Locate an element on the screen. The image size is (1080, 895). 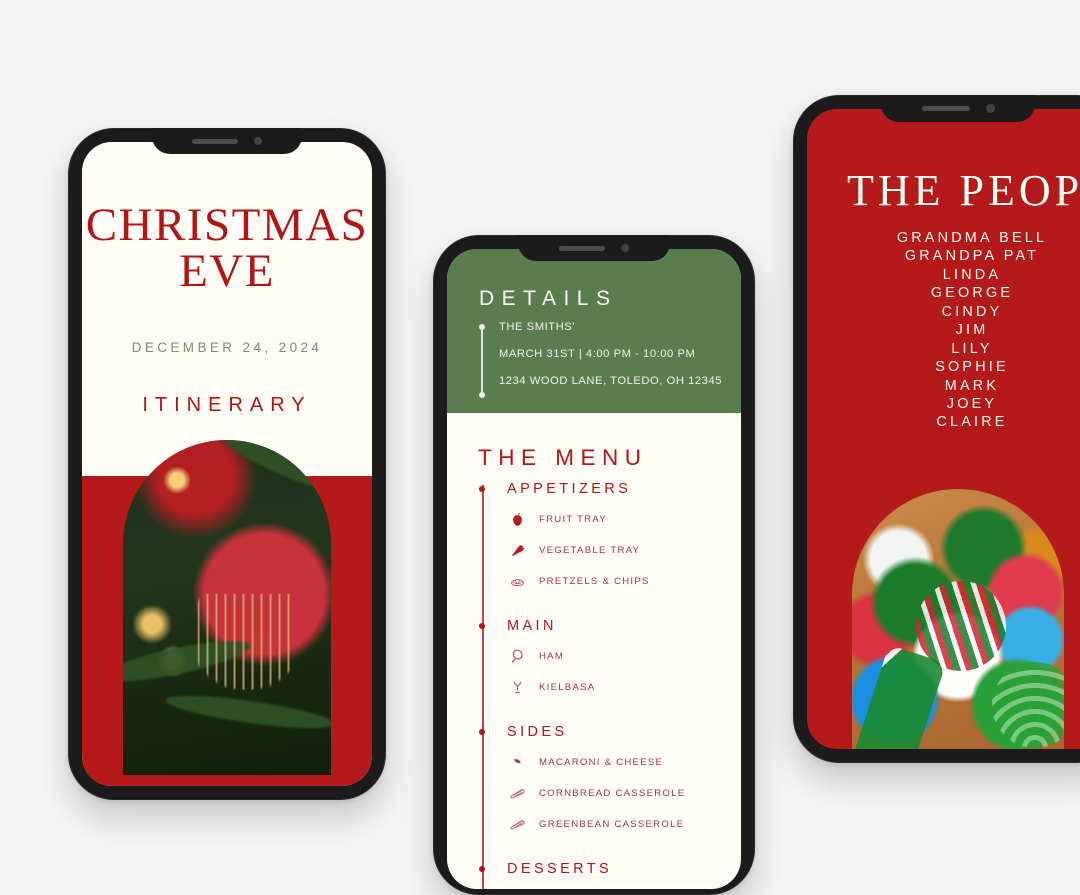
carrot-icon is located at coordinates (518, 550).